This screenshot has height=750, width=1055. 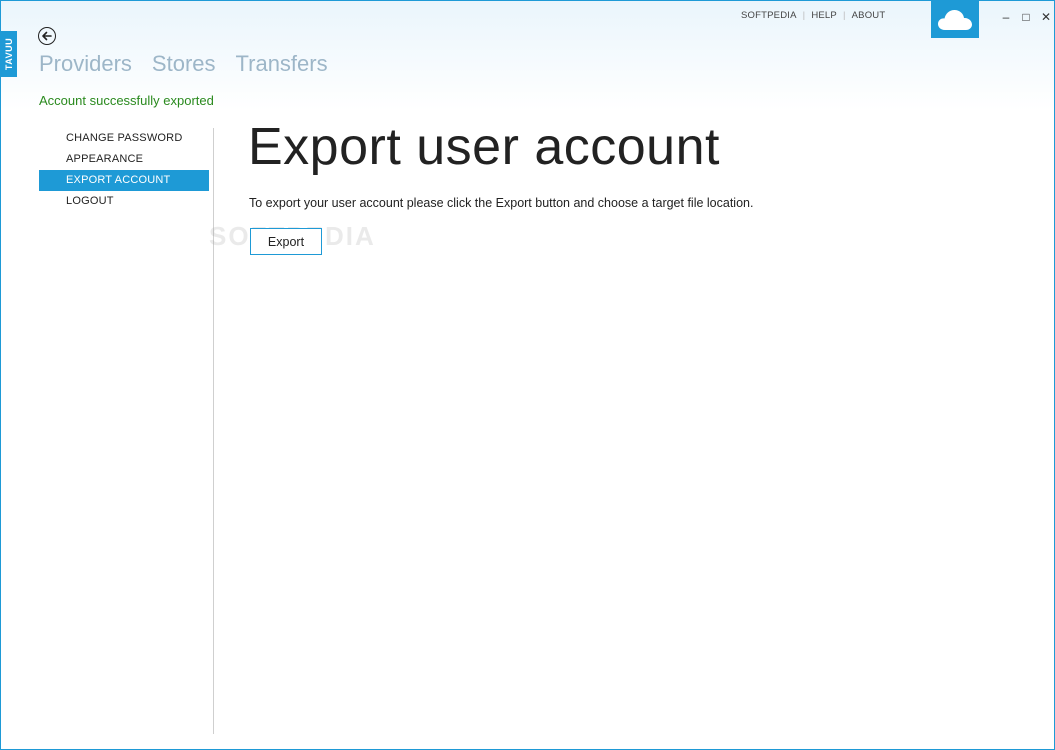 I want to click on softpedia-link: SOFTPEDIA, so click(x=769, y=15).